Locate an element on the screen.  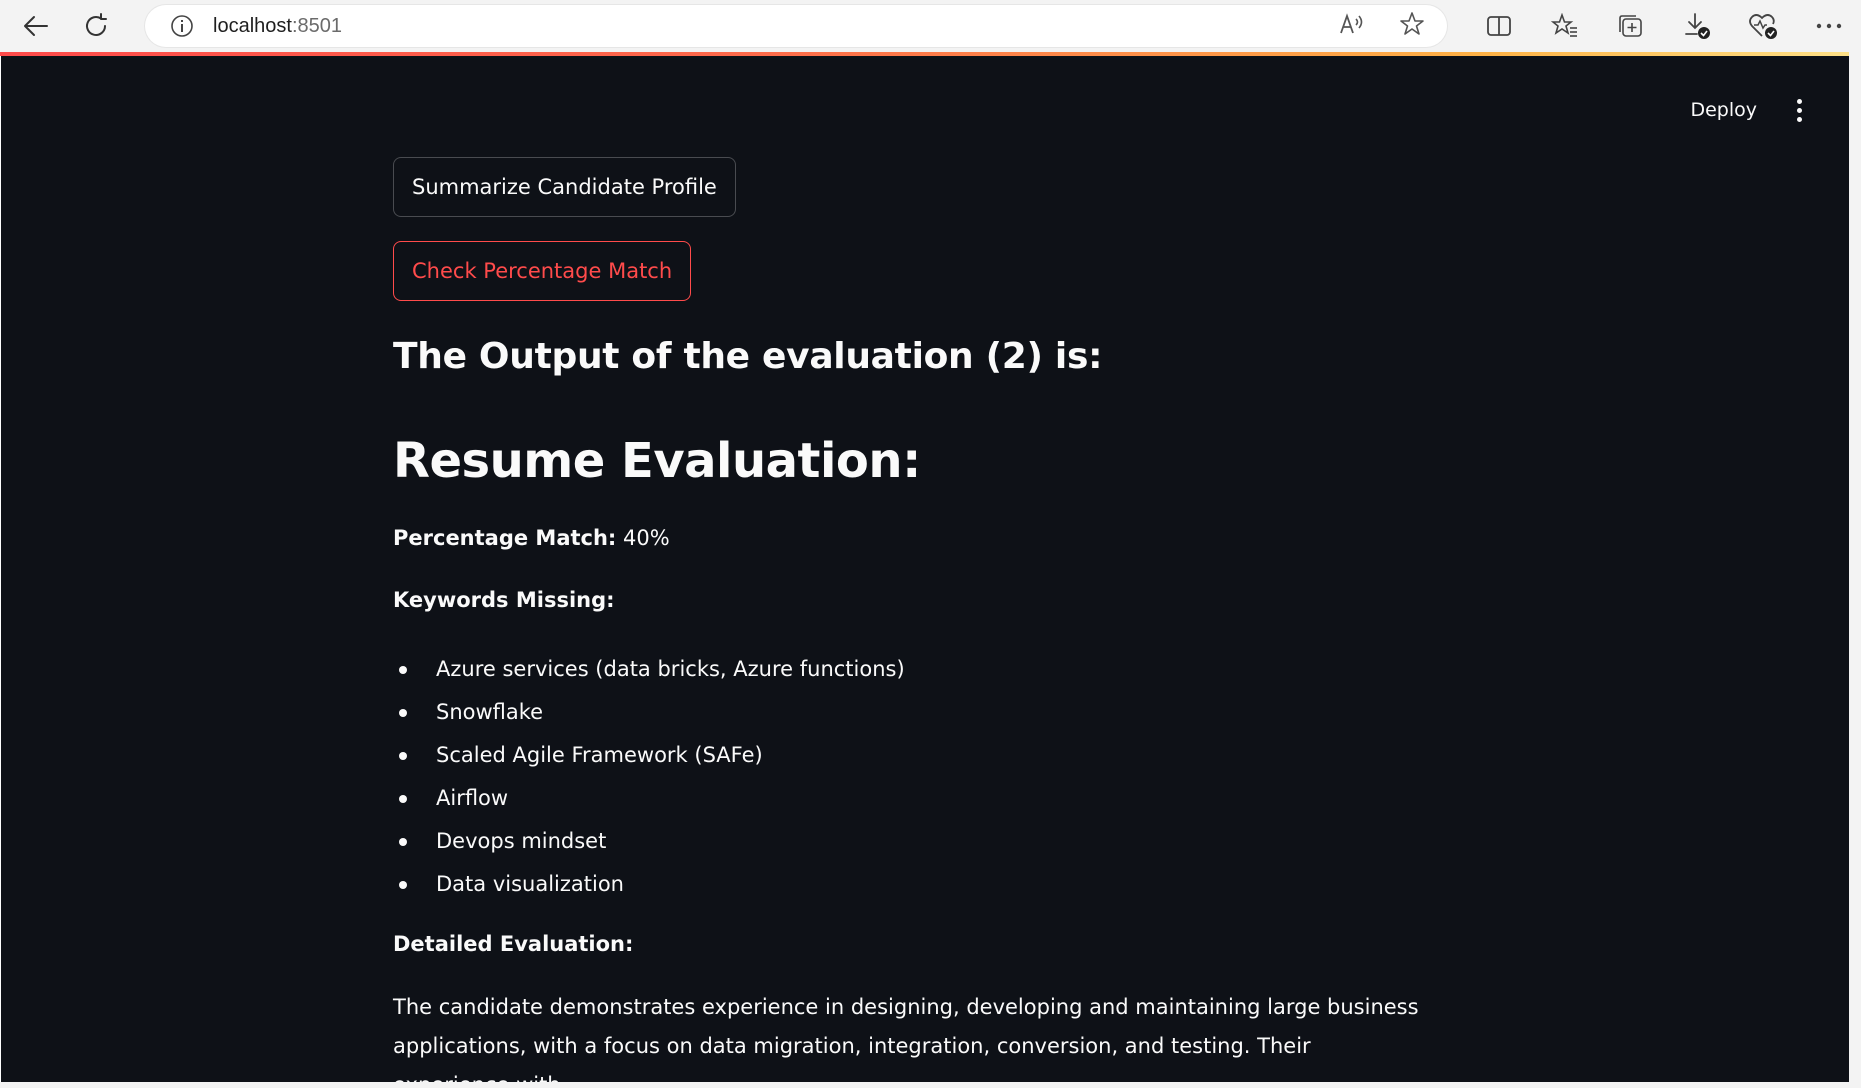
collections-icon is located at coordinates (1631, 26).